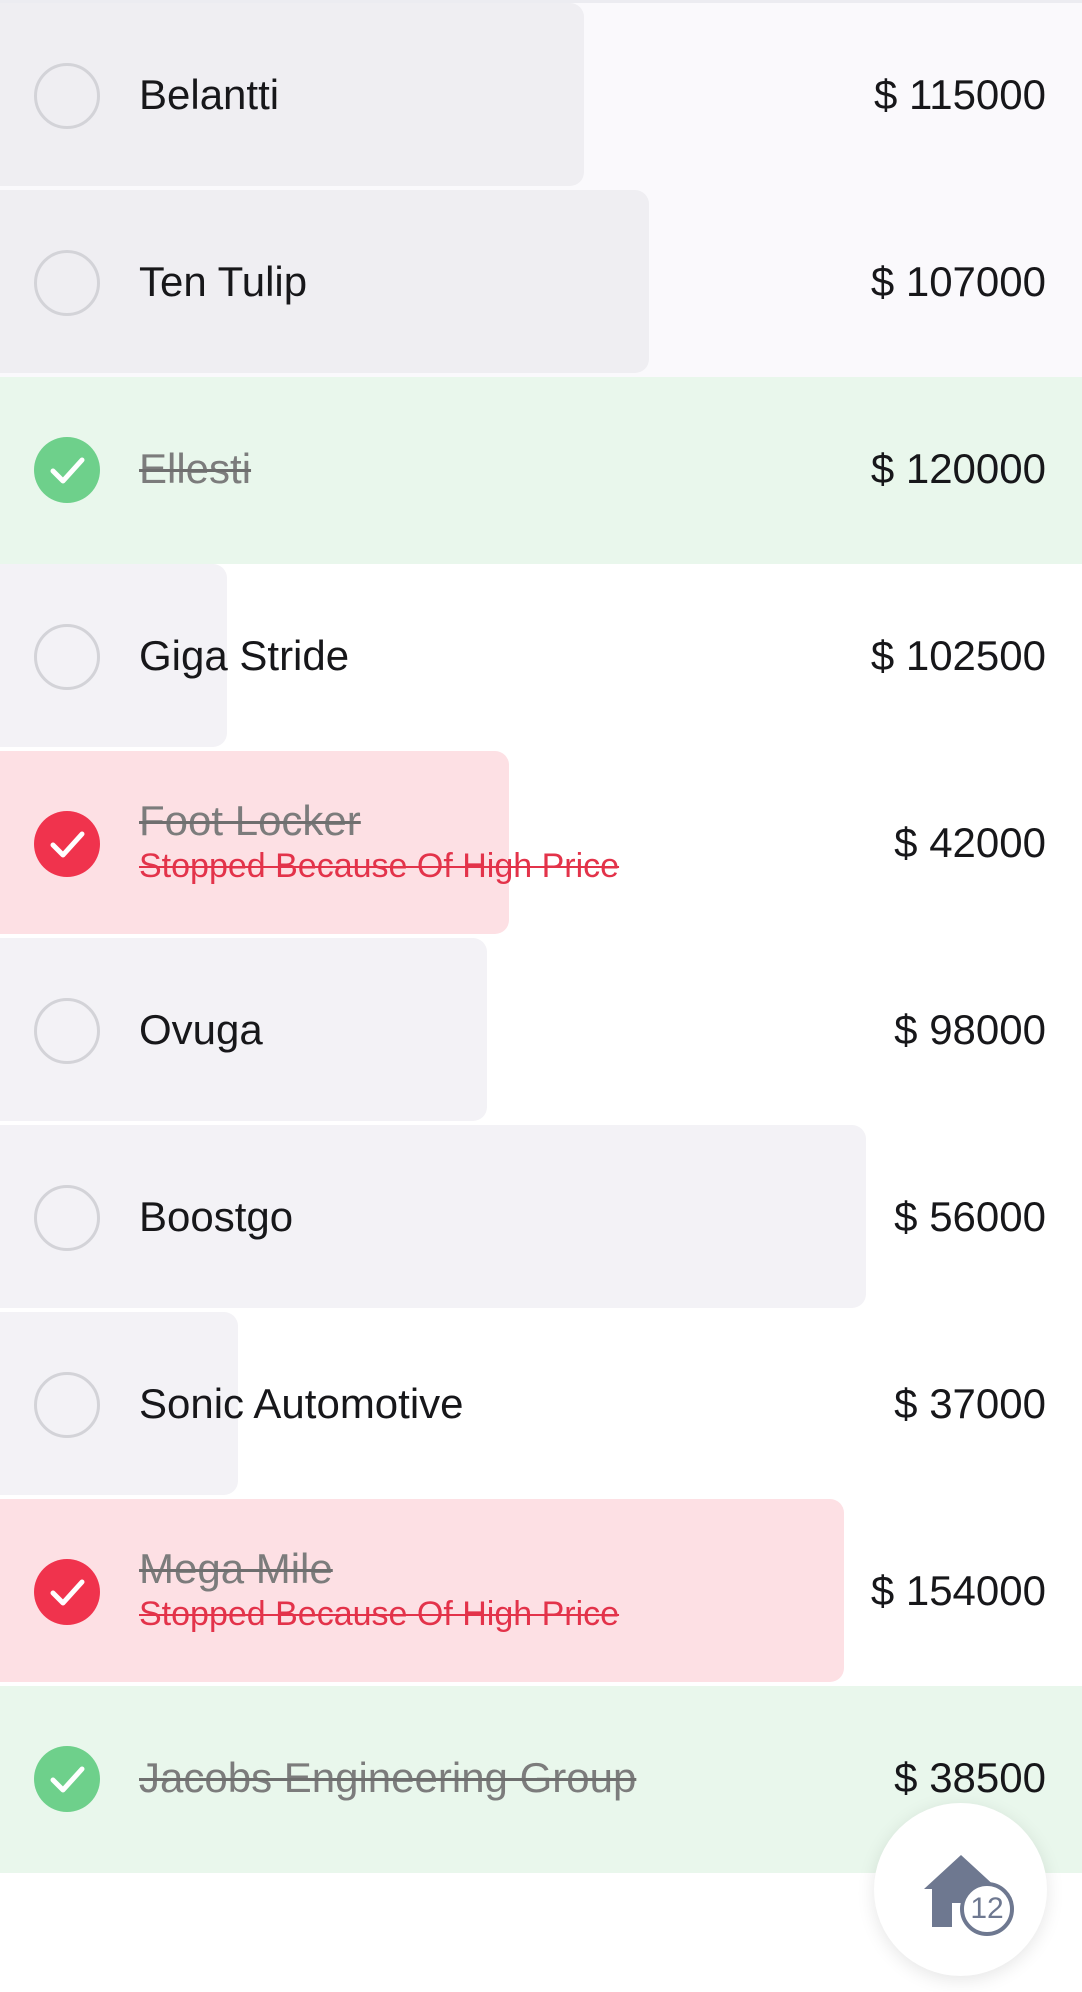  Describe the element at coordinates (970, 1216) in the screenshot. I see `item-price: $ 56000` at that location.